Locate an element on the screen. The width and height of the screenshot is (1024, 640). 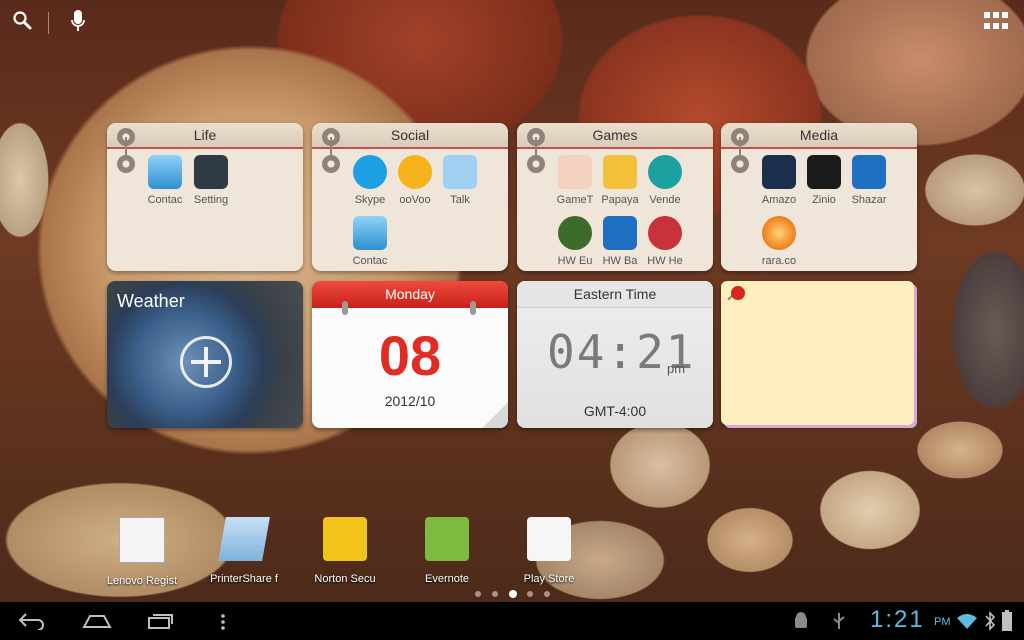
lenovo-register-icon is located at coordinates (142, 540).